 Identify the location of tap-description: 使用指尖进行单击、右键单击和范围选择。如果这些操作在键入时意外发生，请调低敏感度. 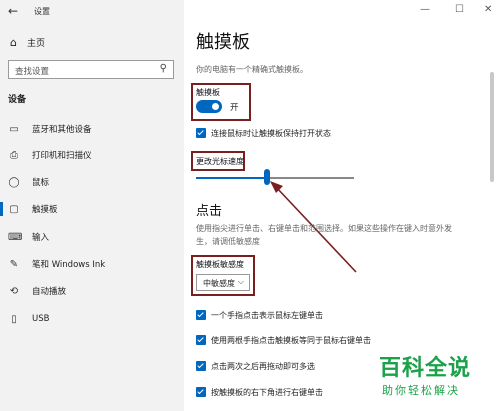
(324, 235).